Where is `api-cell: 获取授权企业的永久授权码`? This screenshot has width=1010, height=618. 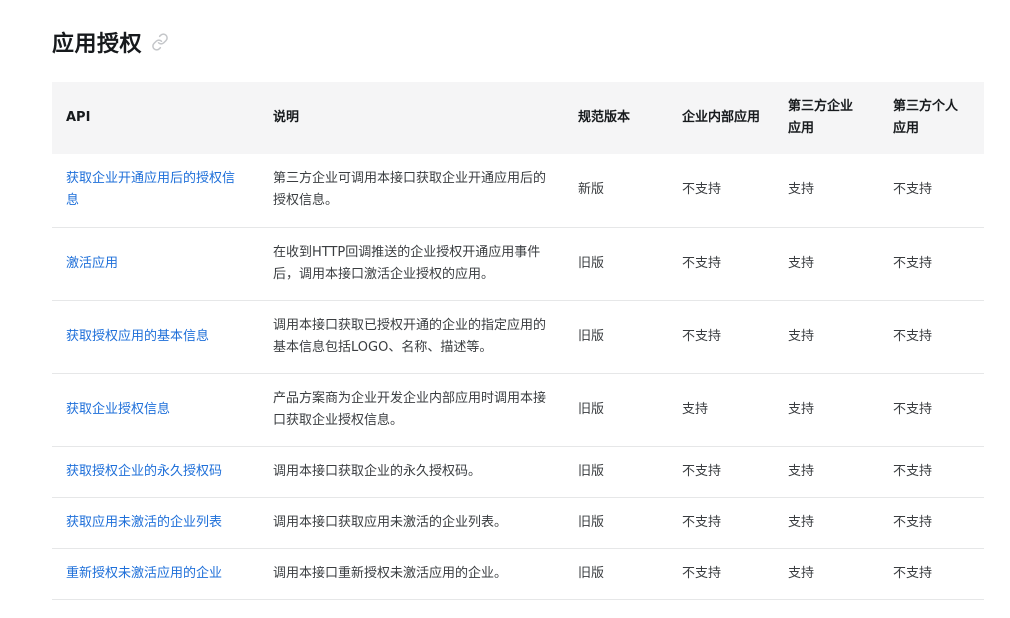 api-cell: 获取授权企业的永久授权码 is located at coordinates (155, 472).